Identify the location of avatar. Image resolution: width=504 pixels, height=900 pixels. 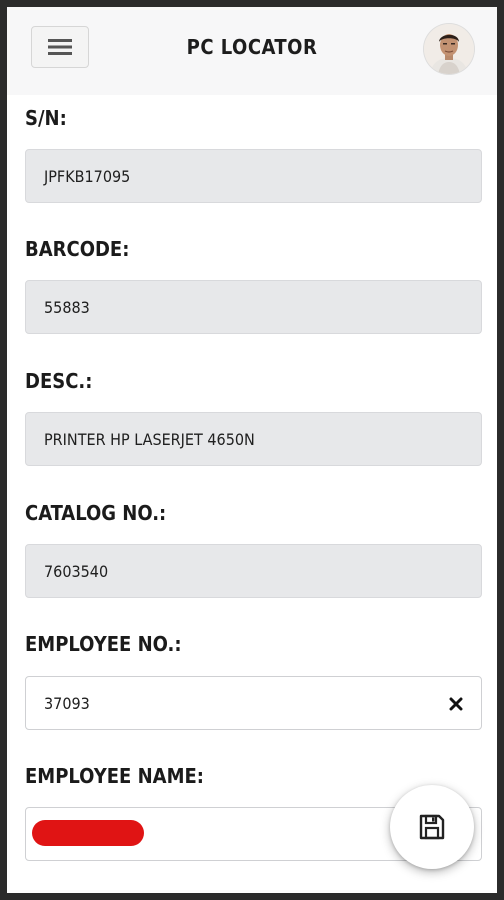
(449, 49).